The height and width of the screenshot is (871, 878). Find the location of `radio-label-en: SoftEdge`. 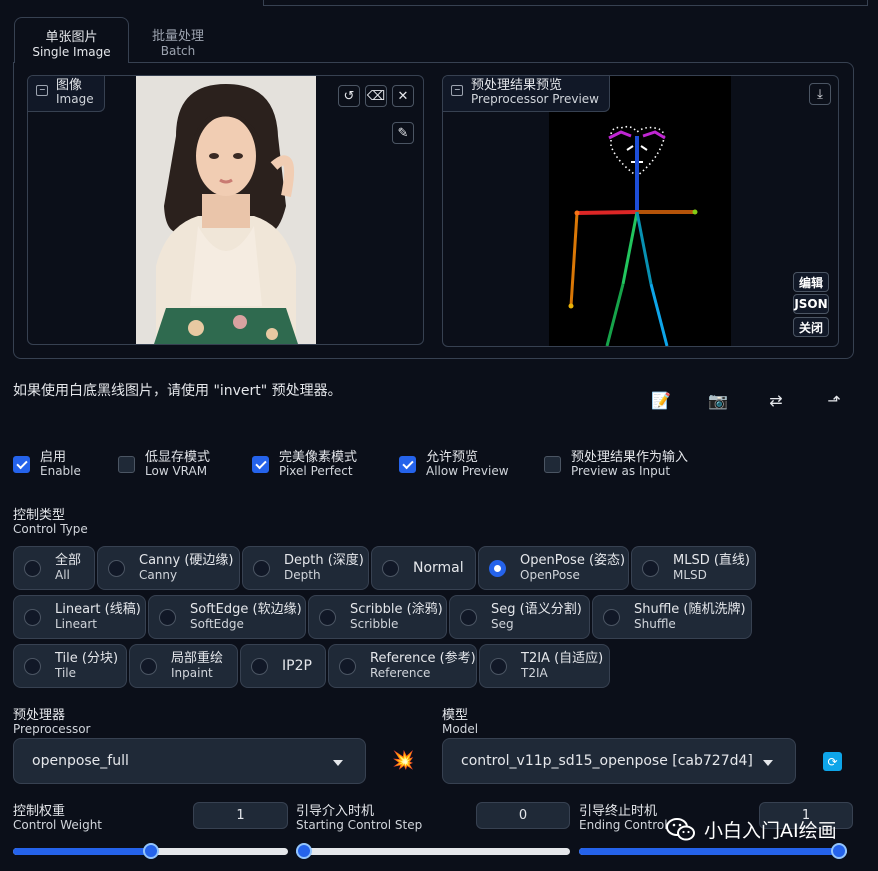

radio-label-en: SoftEdge is located at coordinates (217, 623).